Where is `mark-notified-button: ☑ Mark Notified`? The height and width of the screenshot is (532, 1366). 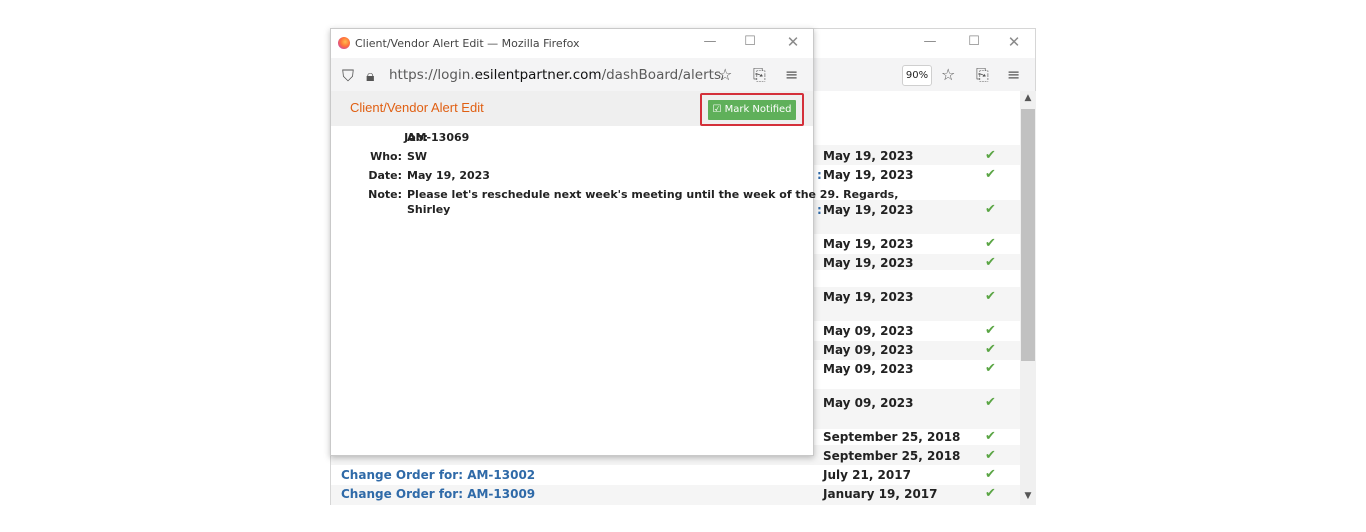
mark-notified-button: ☑ Mark Notified is located at coordinates (752, 110).